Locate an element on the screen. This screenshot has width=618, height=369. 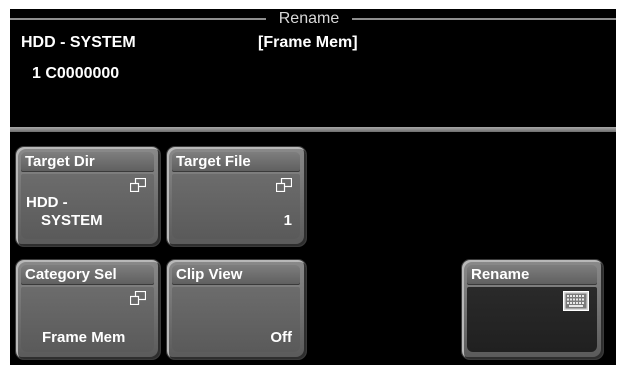
target-dir-label: Target Dir is located at coordinates (60, 161).